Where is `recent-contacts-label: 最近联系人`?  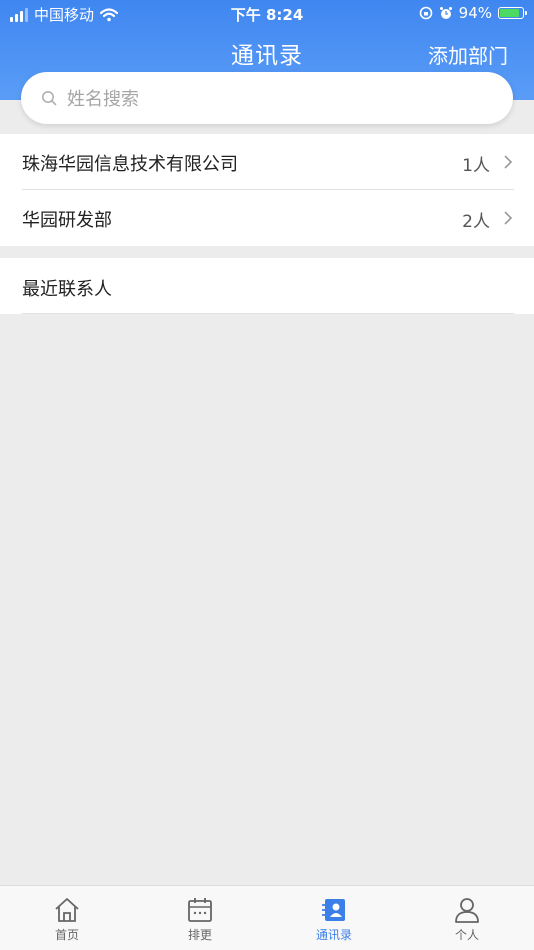
recent-contacts-label: 最近联系人 is located at coordinates (67, 289).